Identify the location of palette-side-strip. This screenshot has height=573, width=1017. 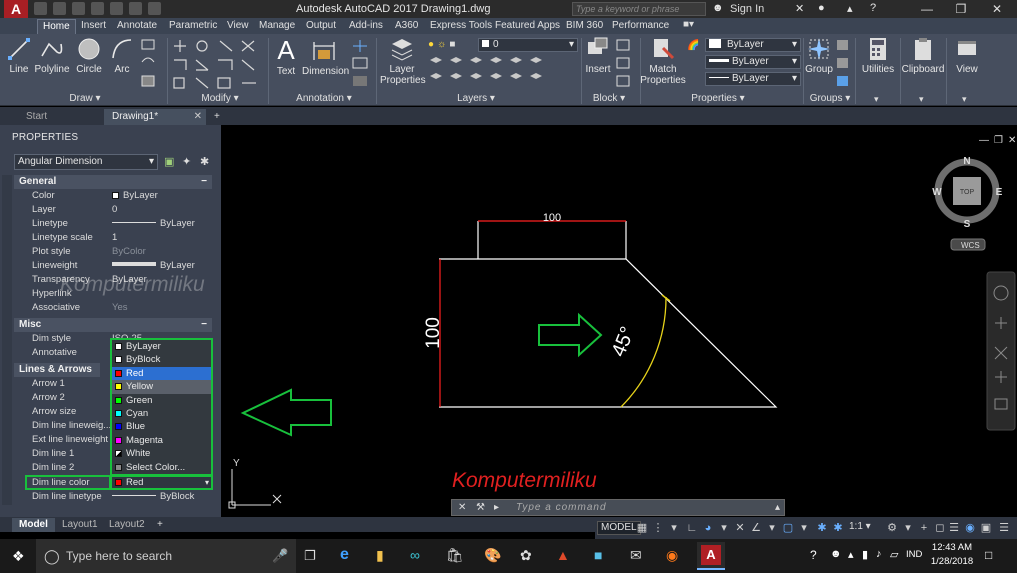
(7, 340).